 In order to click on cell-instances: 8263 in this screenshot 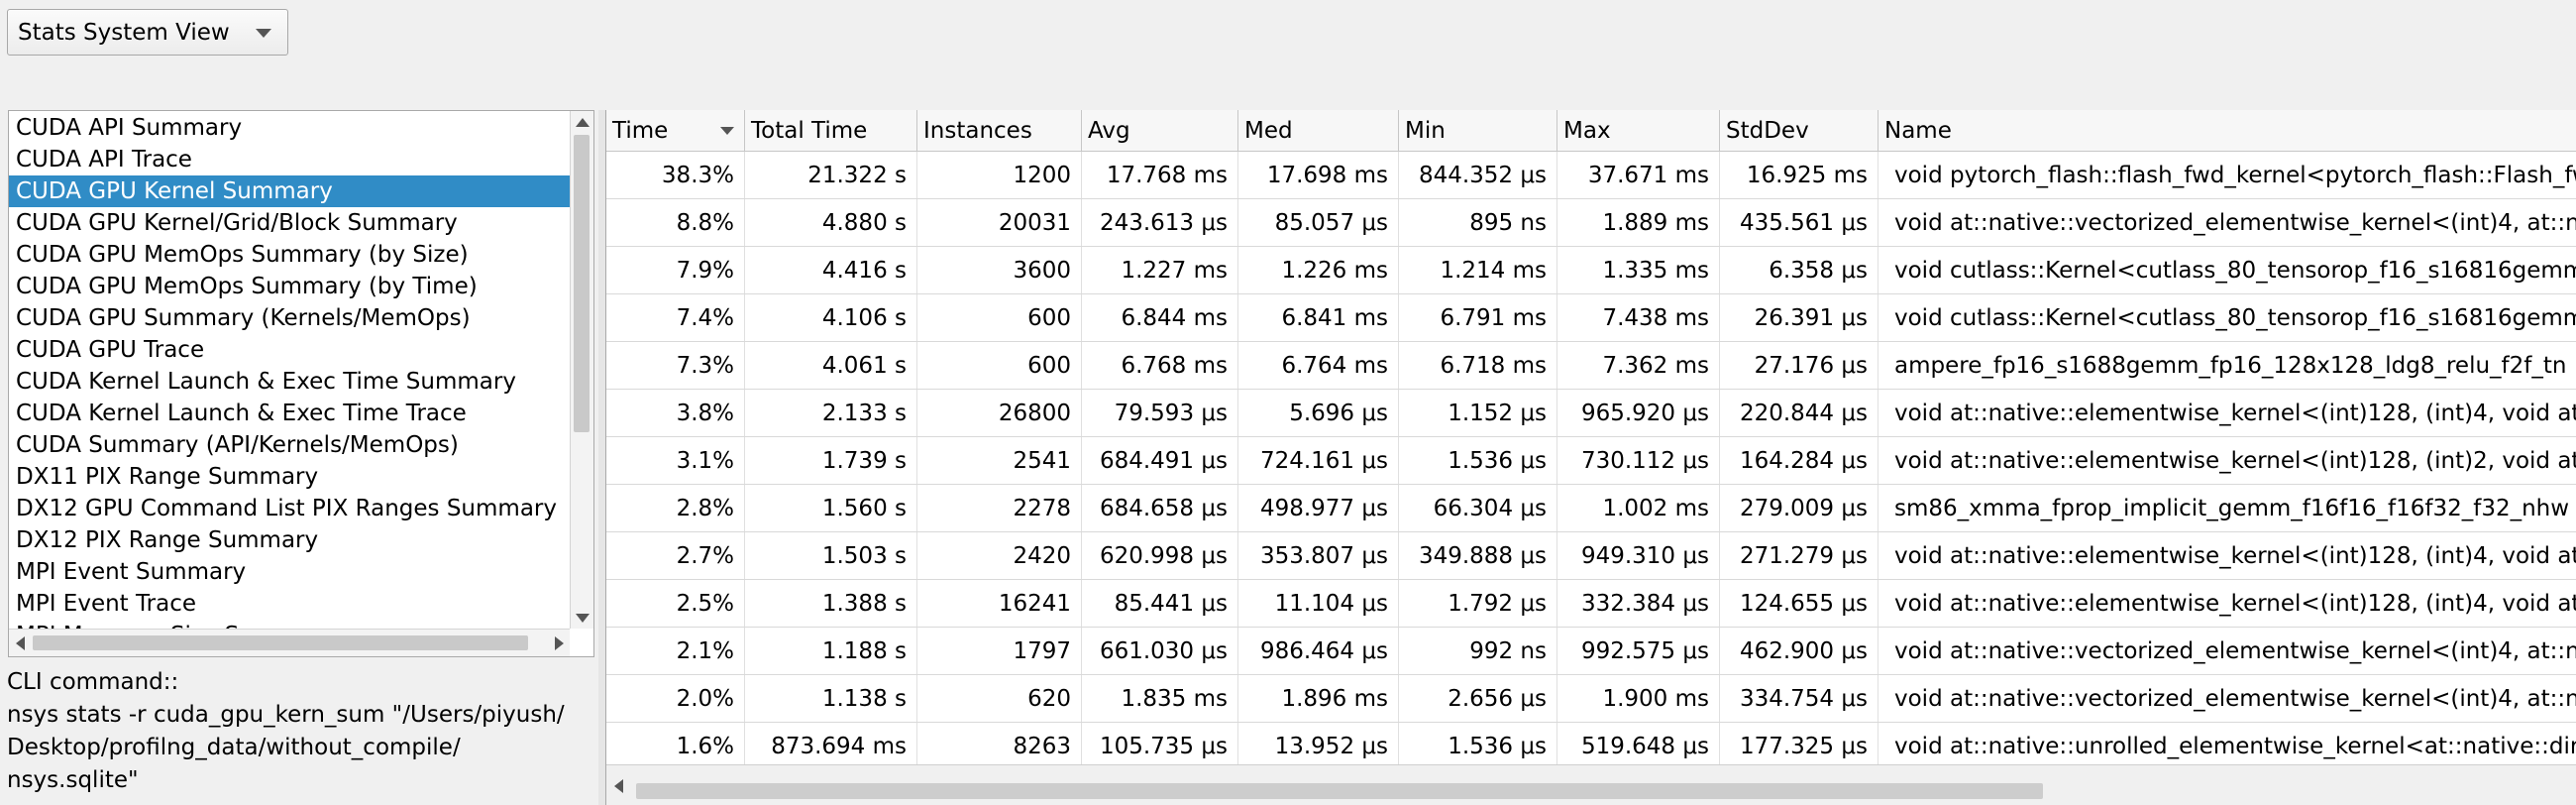, I will do `click(999, 746)`.